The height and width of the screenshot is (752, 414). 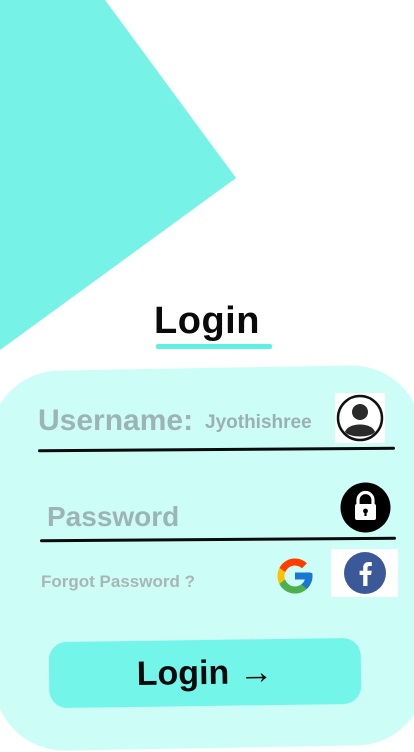 What do you see at coordinates (118, 582) in the screenshot?
I see `forgot-password-link: Forgot Password ?` at bounding box center [118, 582].